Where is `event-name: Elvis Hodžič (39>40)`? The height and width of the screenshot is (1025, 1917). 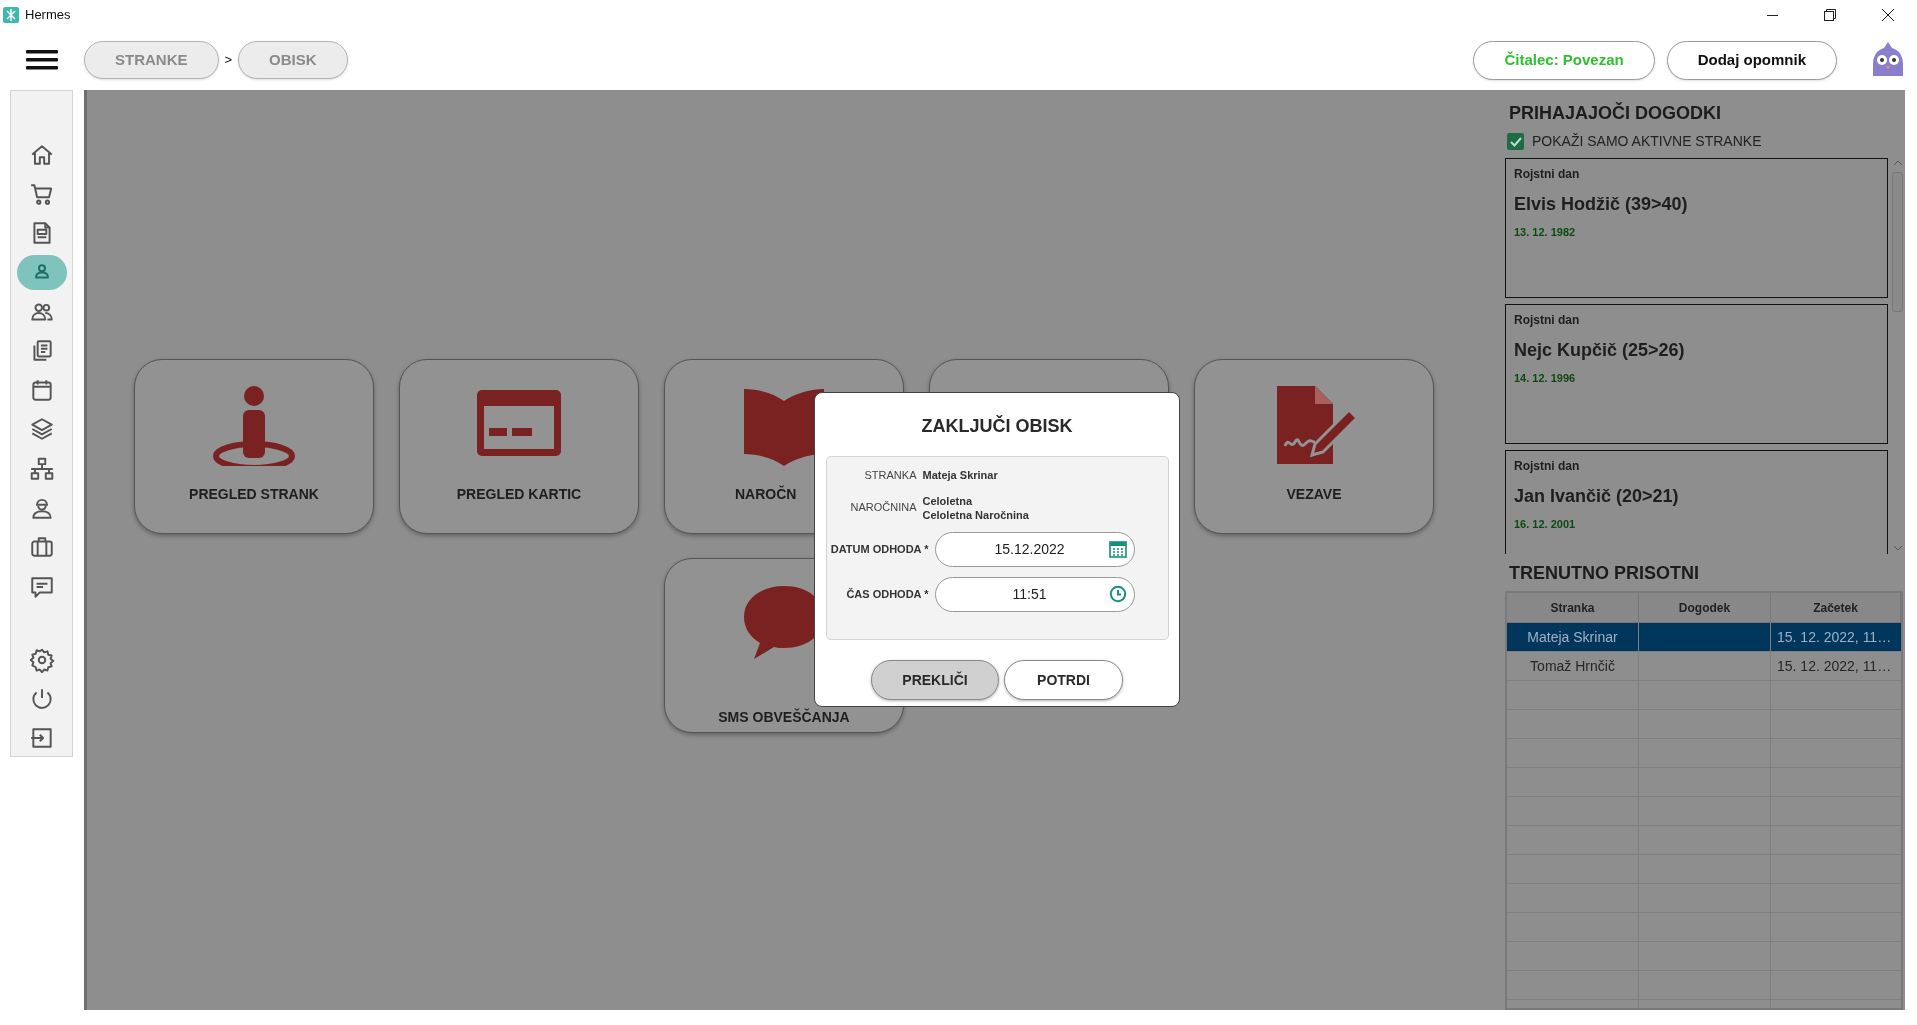 event-name: Elvis Hodžič (39>40) is located at coordinates (1601, 204).